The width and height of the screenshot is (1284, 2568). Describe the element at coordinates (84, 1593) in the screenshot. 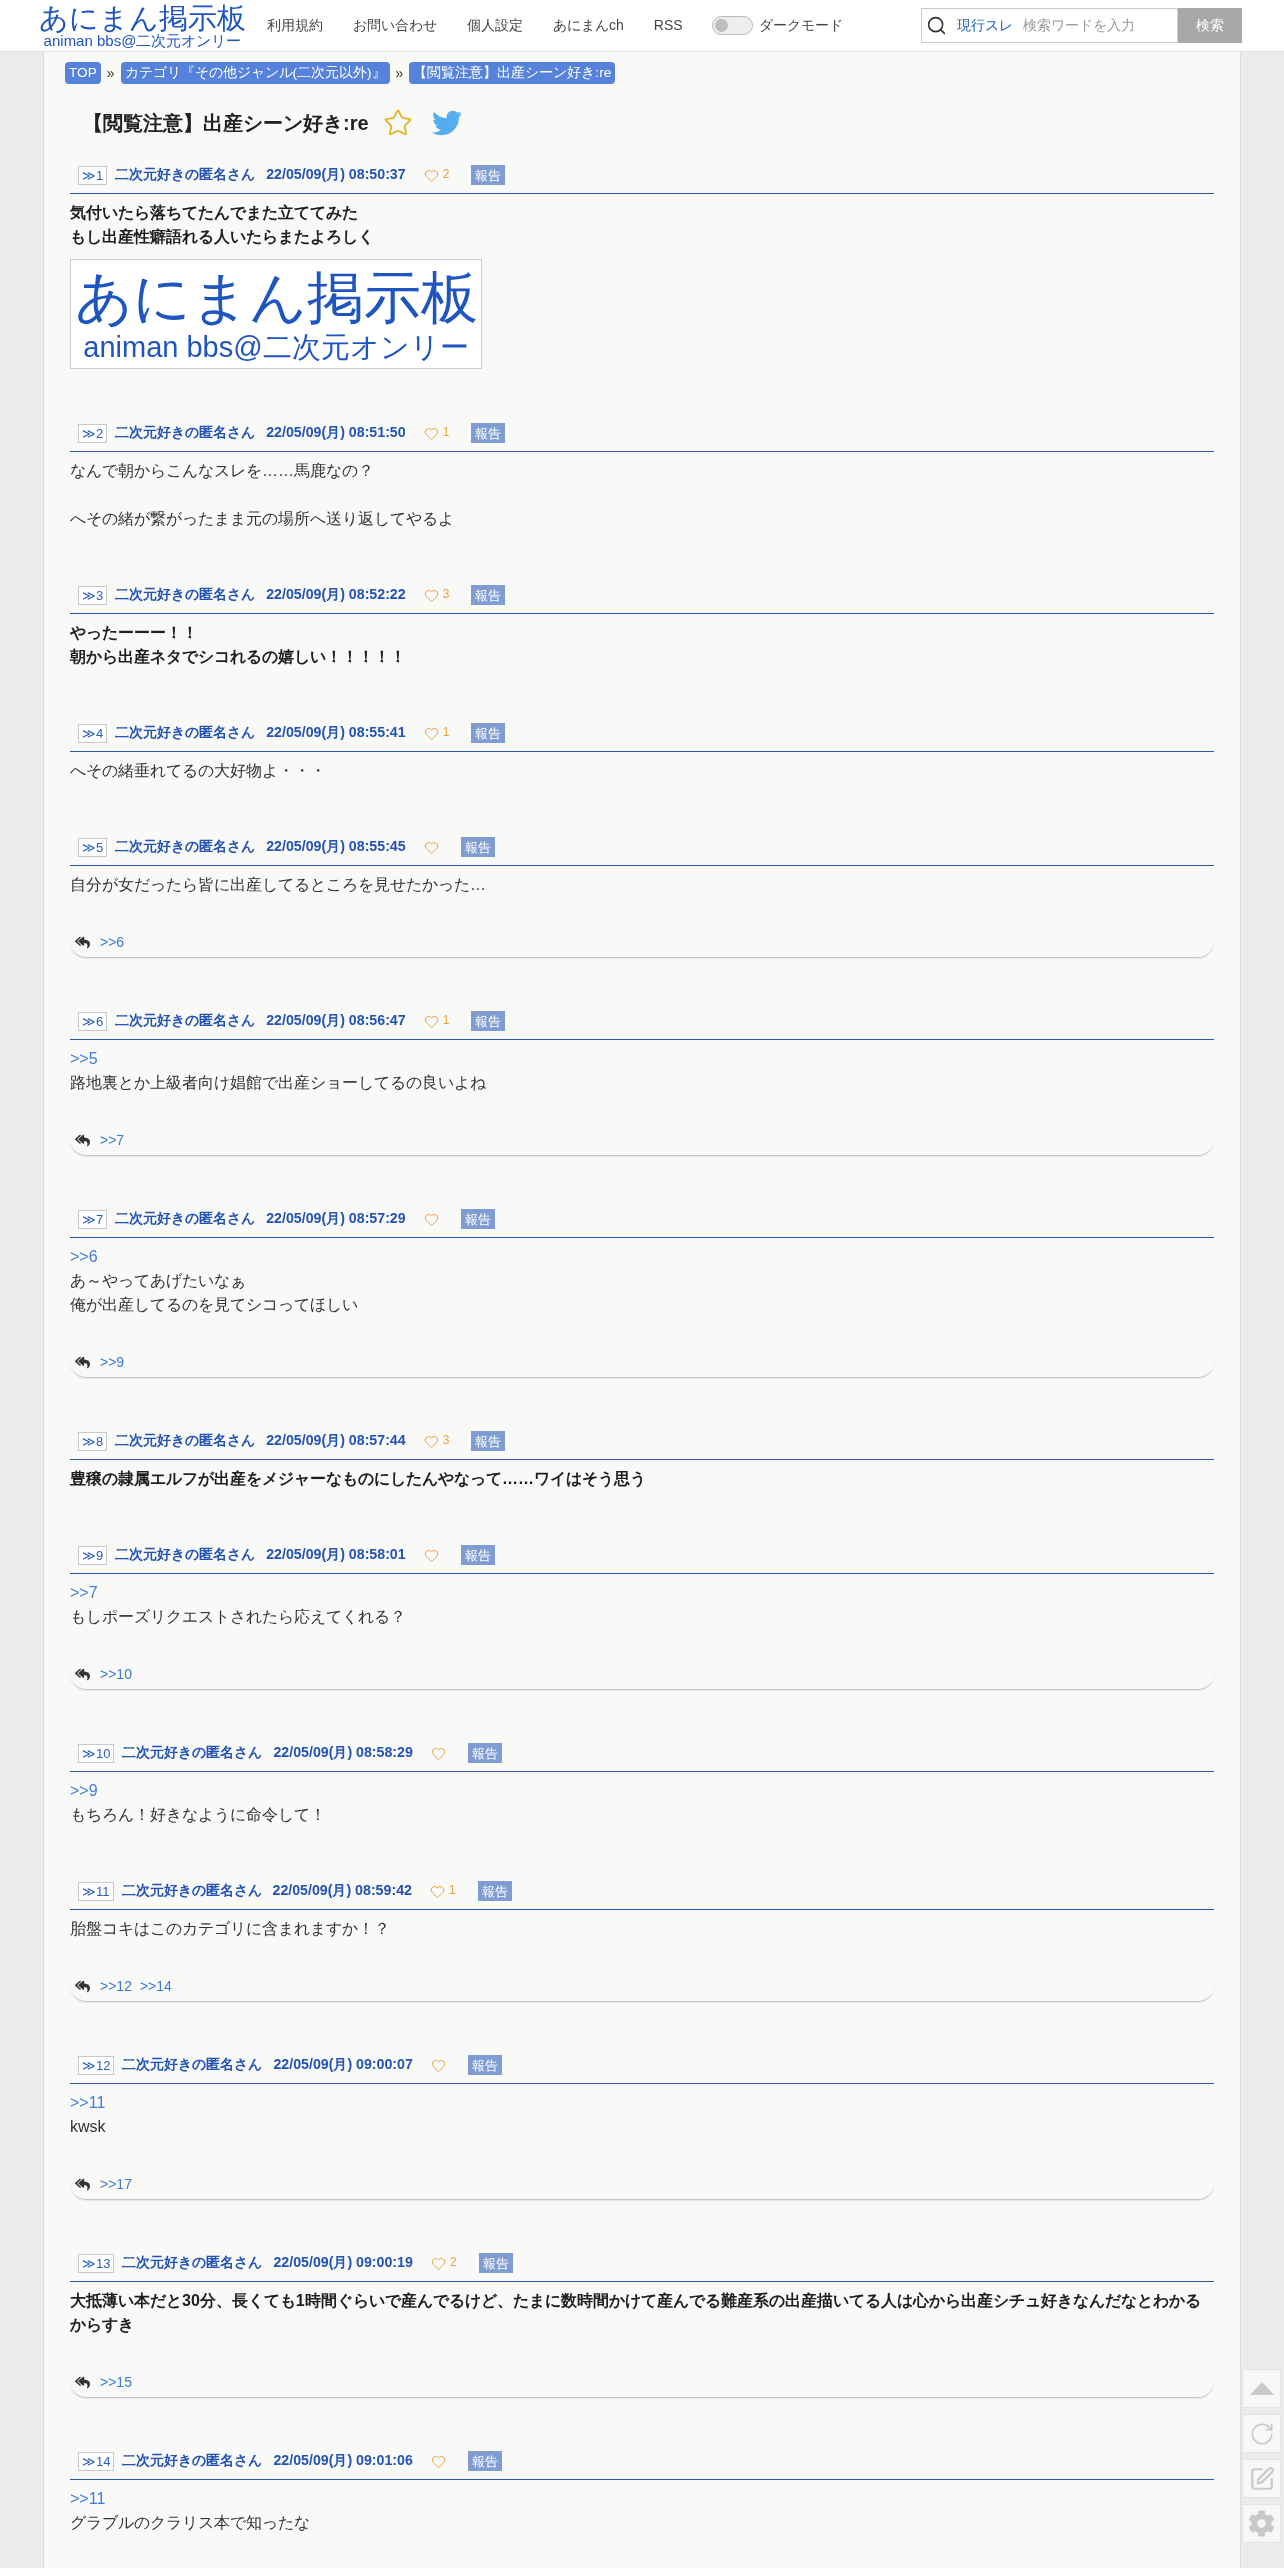

I see `quote-link: >>7` at that location.